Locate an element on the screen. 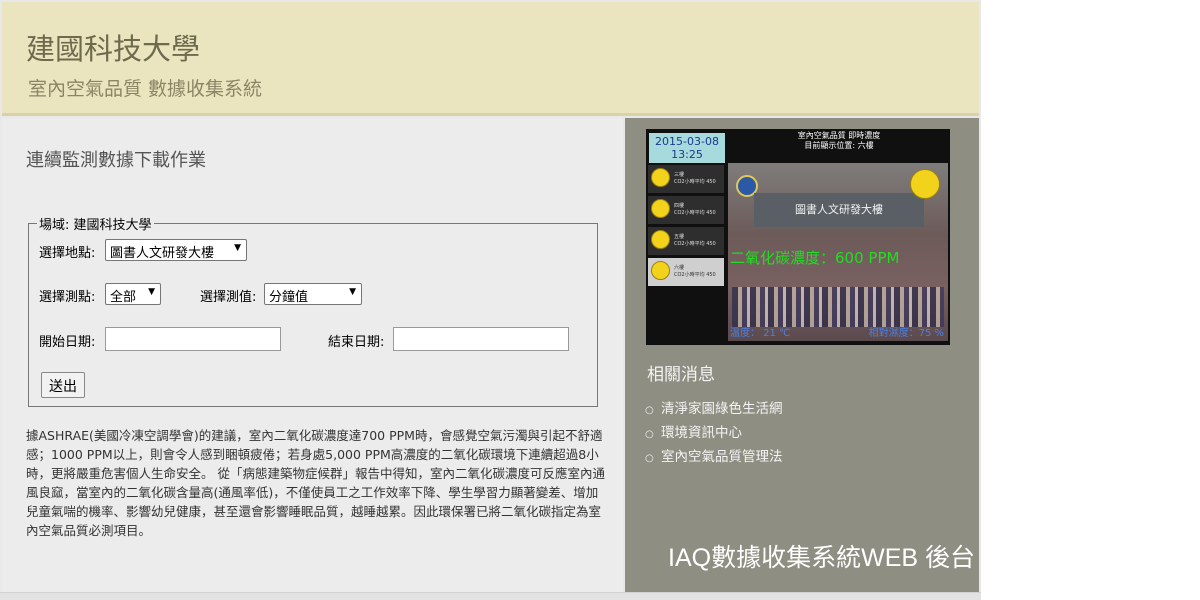  measure-select-value: 分鐘值 is located at coordinates (289, 297).